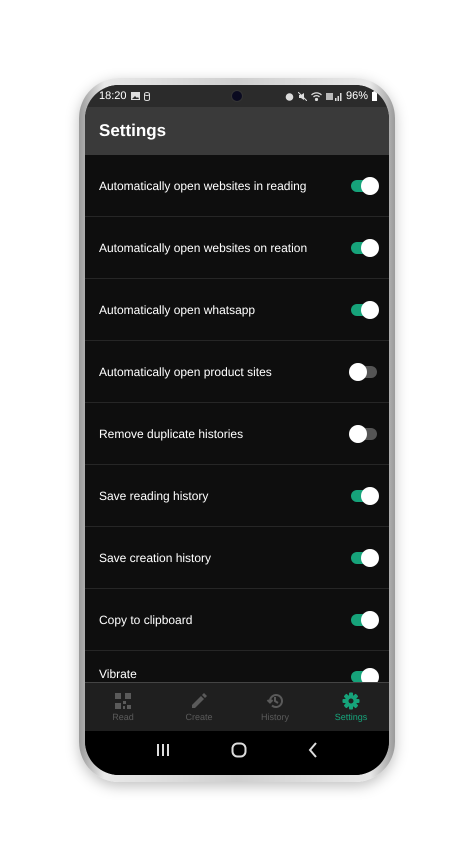 This screenshot has width=474, height=842. I want to click on nav-tab: Settings, so click(351, 707).